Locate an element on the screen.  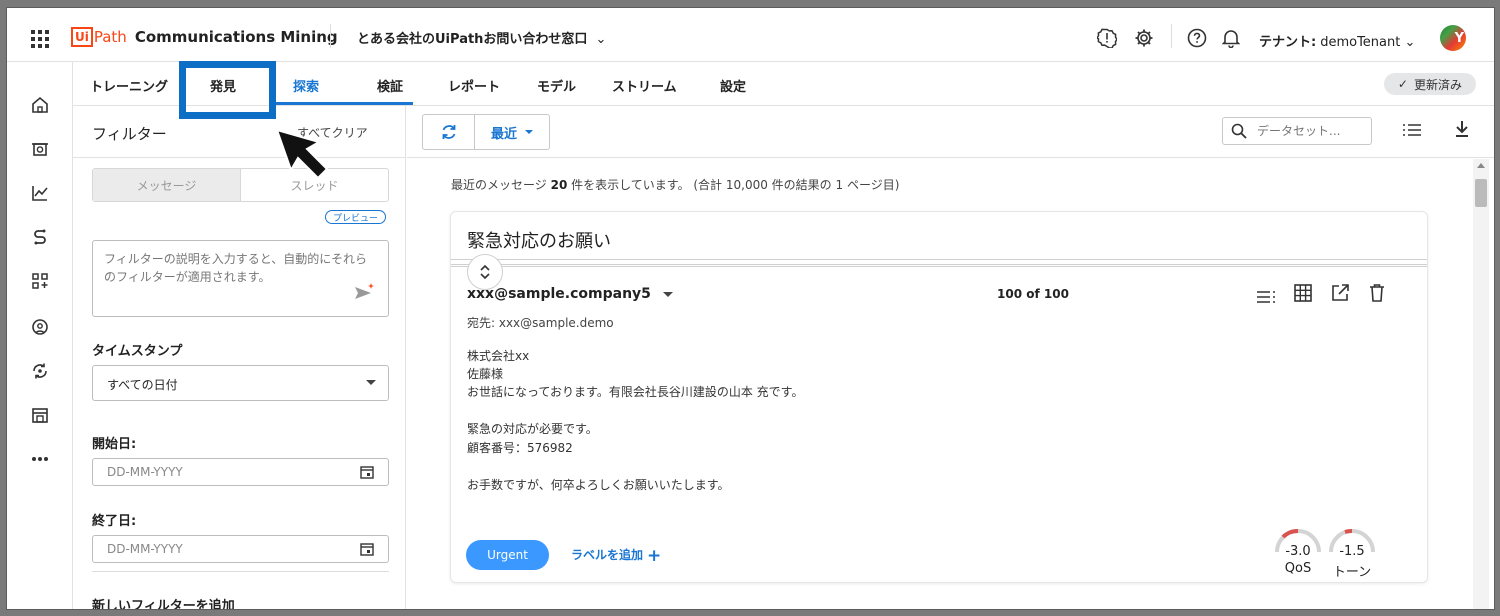
sources-icon is located at coordinates (40, 327).